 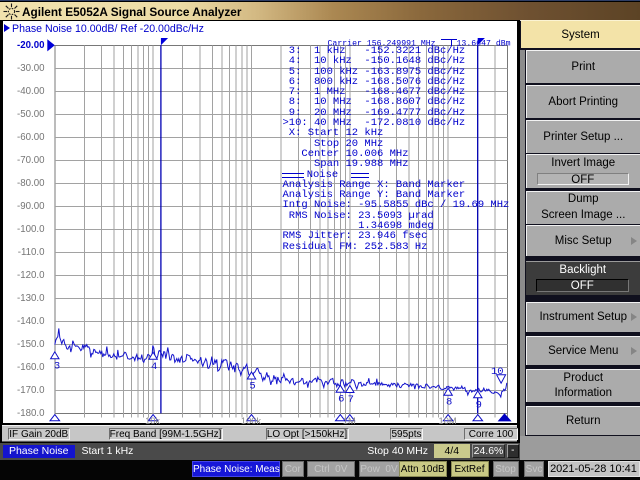 What do you see at coordinates (448, 403) in the screenshot?
I see `svg-text: 8` at bounding box center [448, 403].